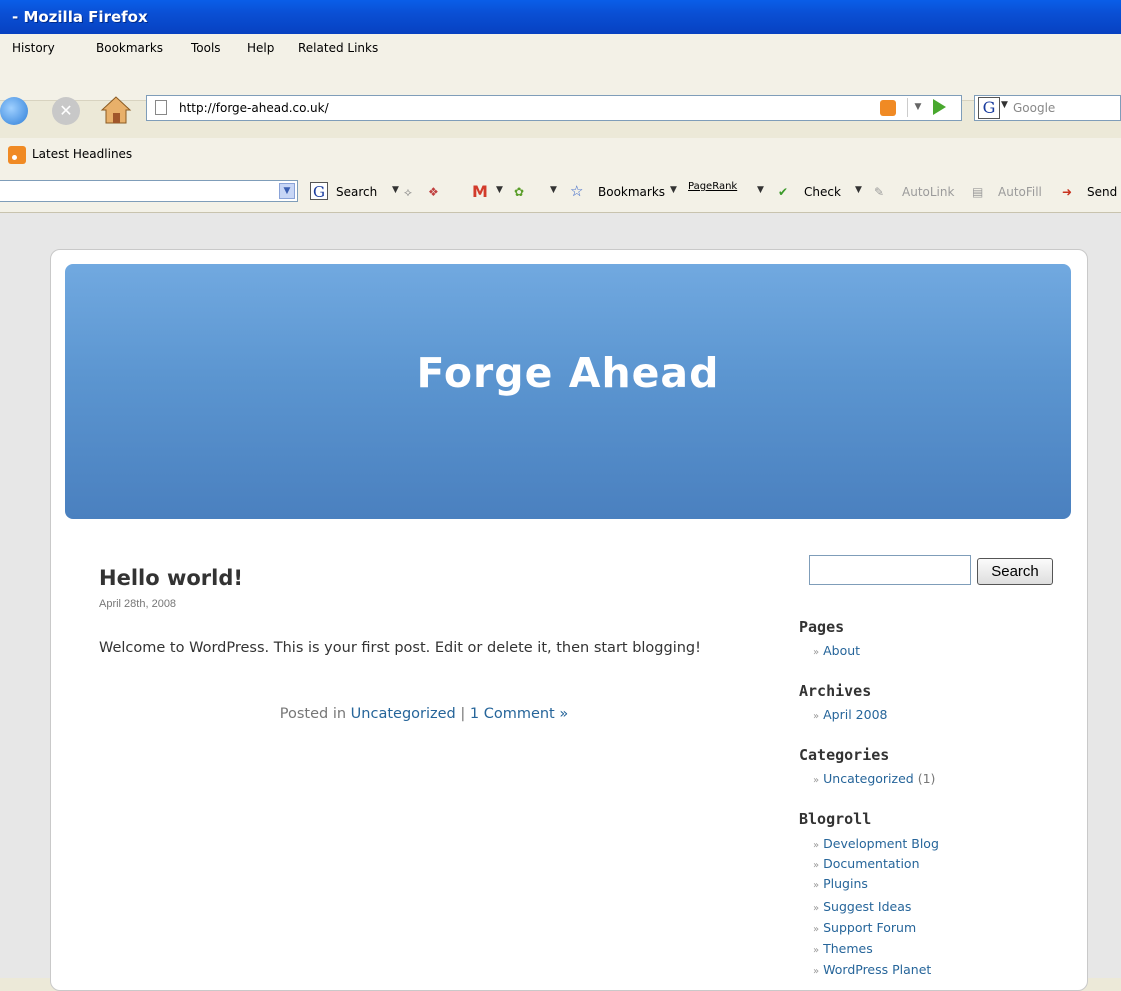 The height and width of the screenshot is (991, 1121). What do you see at coordinates (554, 108) in the screenshot?
I see `address-bar: http://forge-ahead.co.uk/ ▼` at bounding box center [554, 108].